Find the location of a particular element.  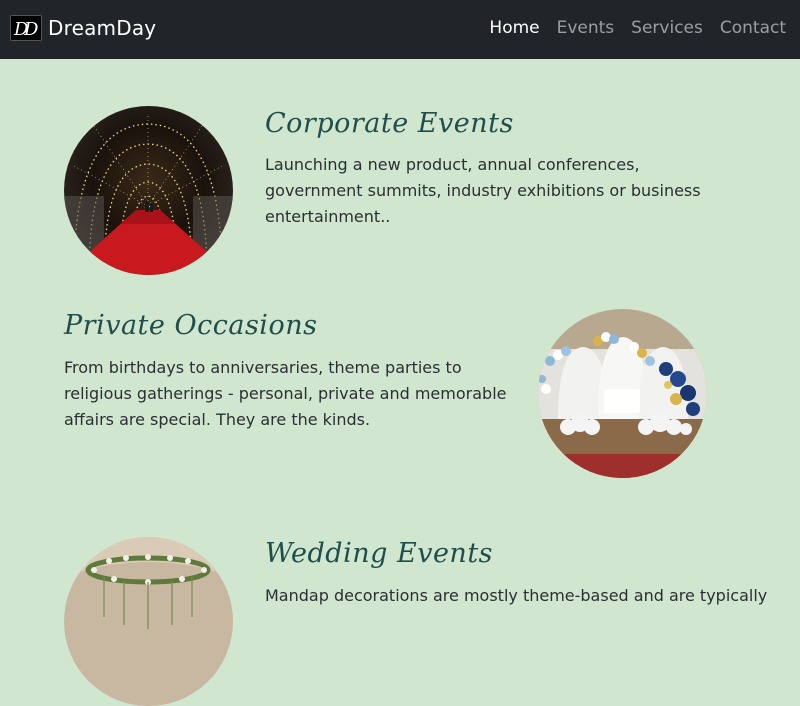

balloon-stage-decor-image is located at coordinates (622, 393).